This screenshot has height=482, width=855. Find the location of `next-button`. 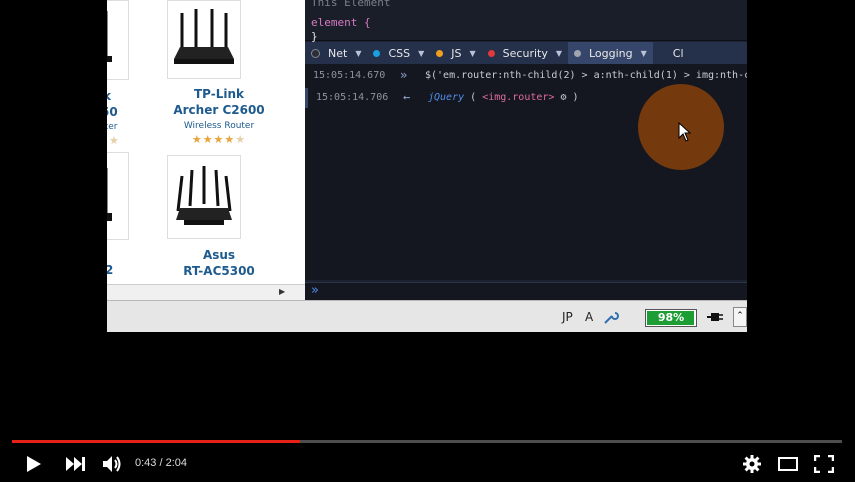

next-button is located at coordinates (76, 464).